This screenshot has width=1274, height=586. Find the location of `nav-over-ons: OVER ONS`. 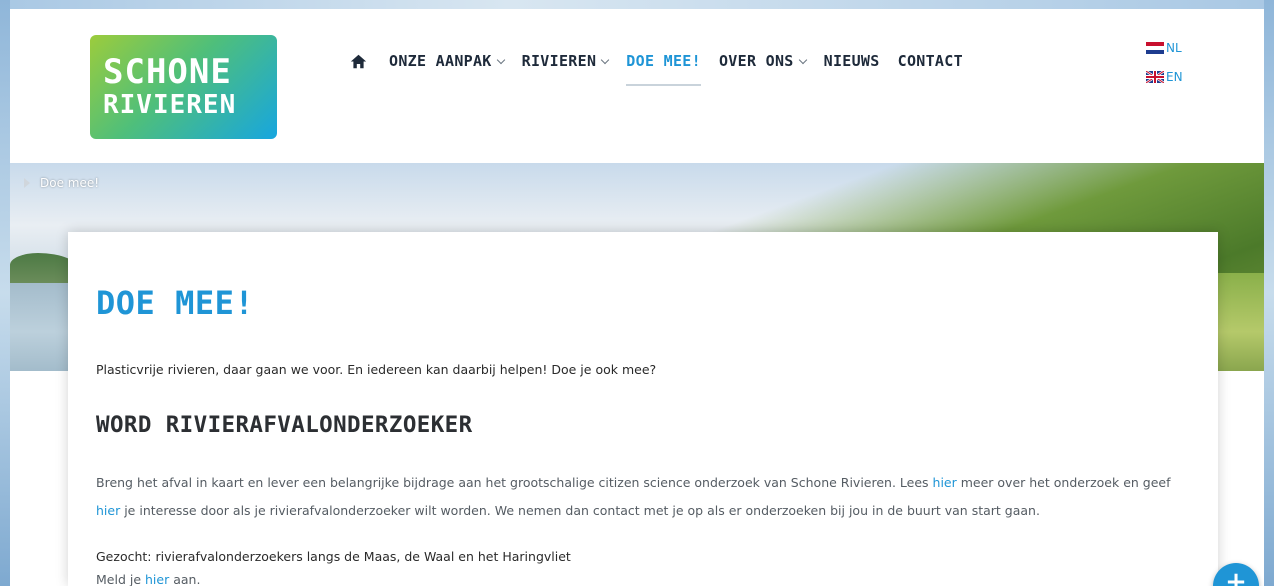

nav-over-ons: OVER ONS is located at coordinates (762, 61).